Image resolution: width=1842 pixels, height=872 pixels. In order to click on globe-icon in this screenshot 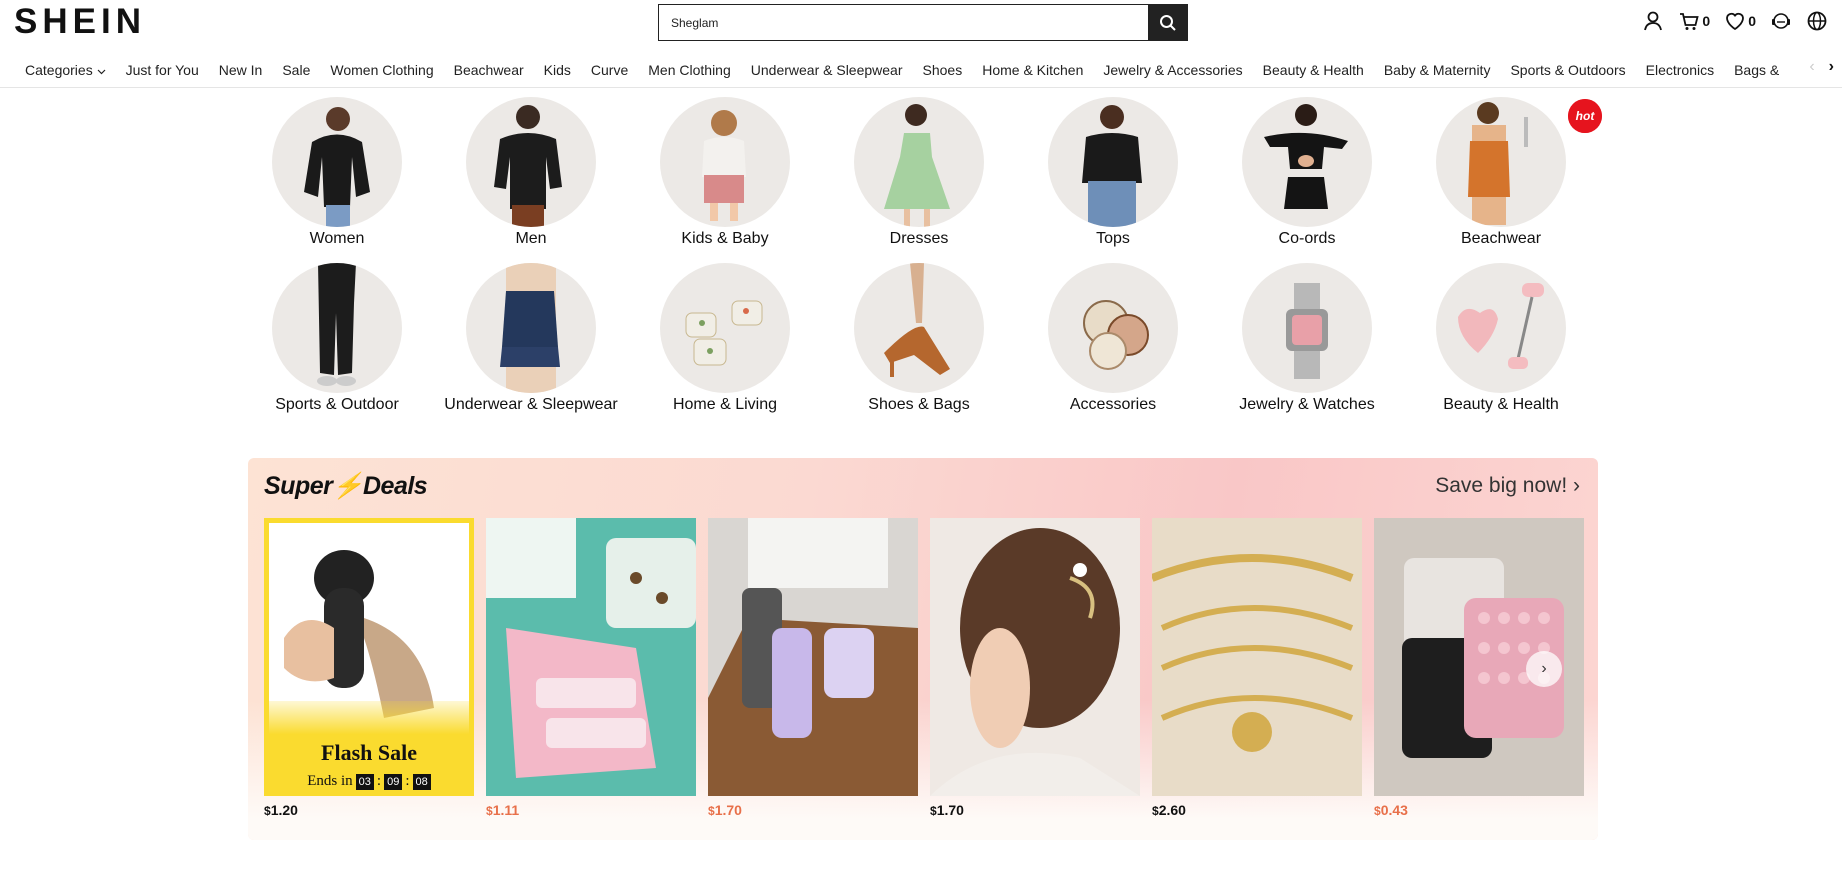, I will do `click(1817, 21)`.